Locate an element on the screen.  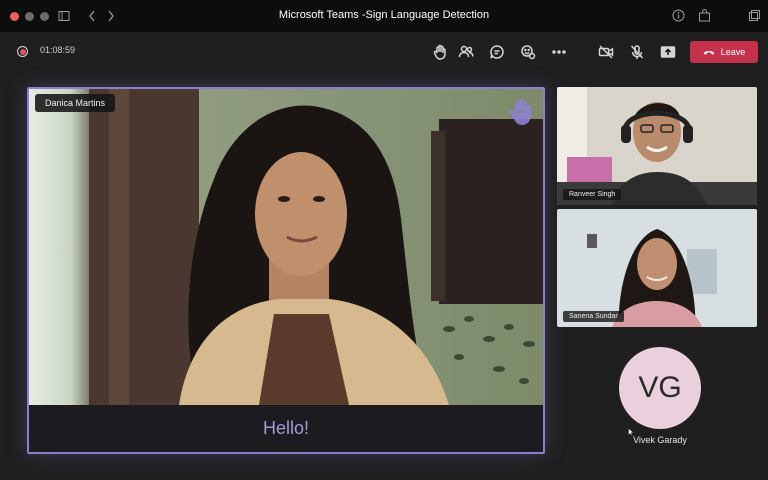
share-screen-icon is located at coordinates (668, 52).